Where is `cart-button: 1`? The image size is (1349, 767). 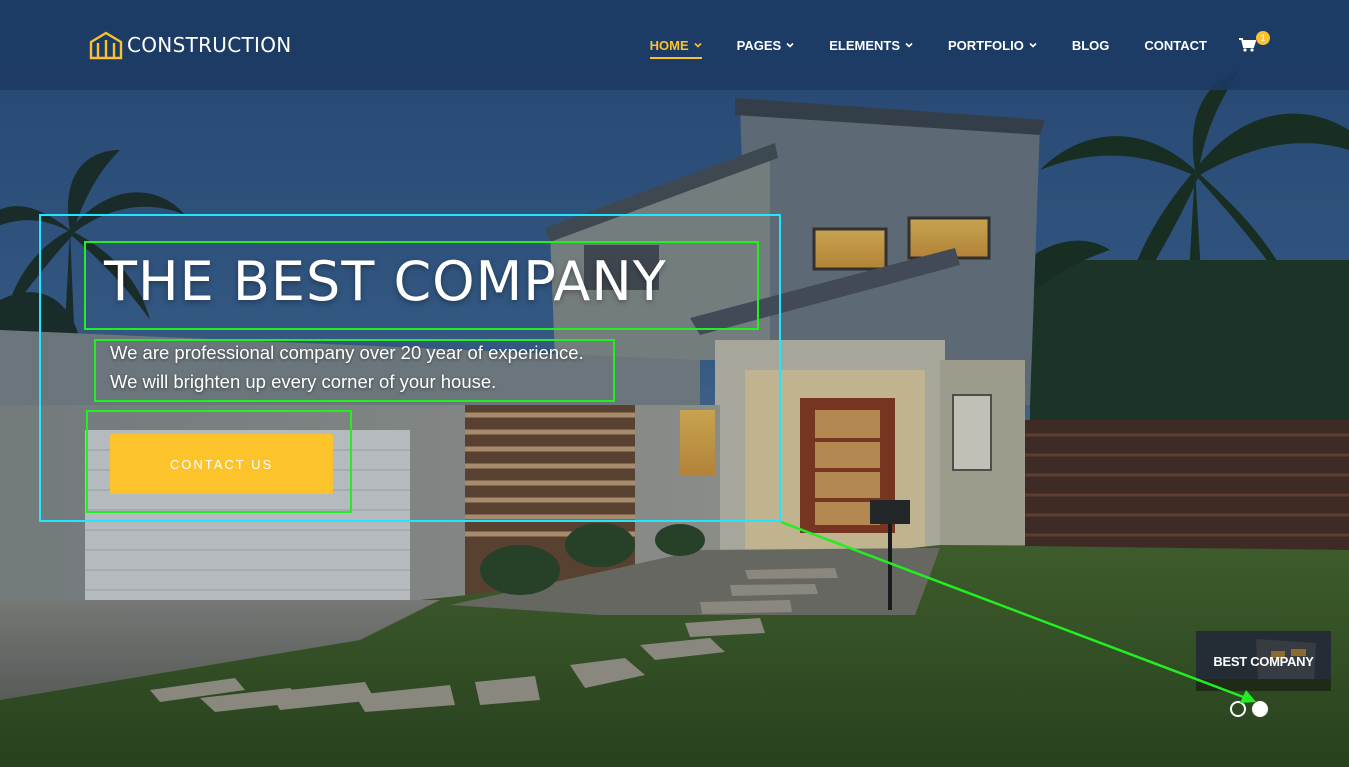 cart-button: 1 is located at coordinates (1254, 45).